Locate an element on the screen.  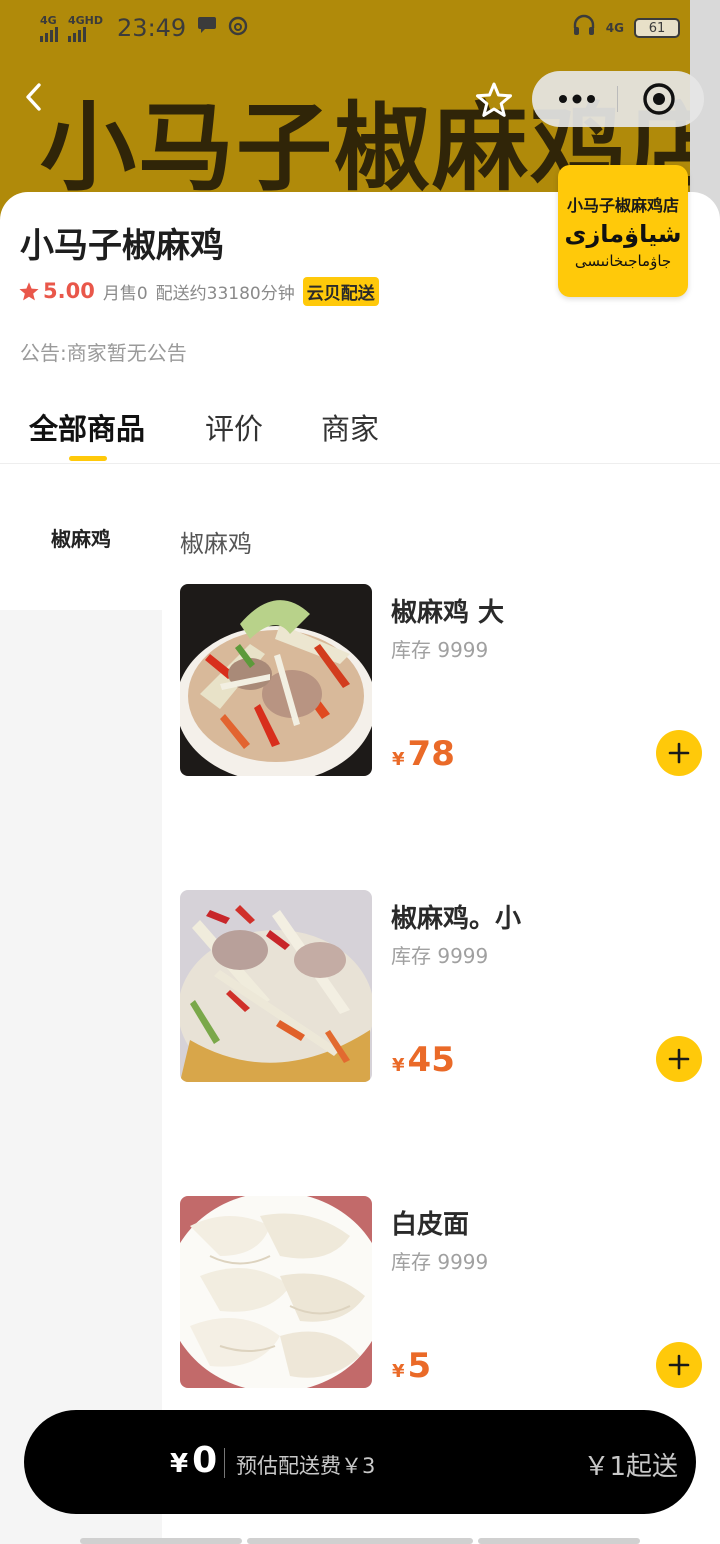
battery-icon: 61 is located at coordinates (657, 28).